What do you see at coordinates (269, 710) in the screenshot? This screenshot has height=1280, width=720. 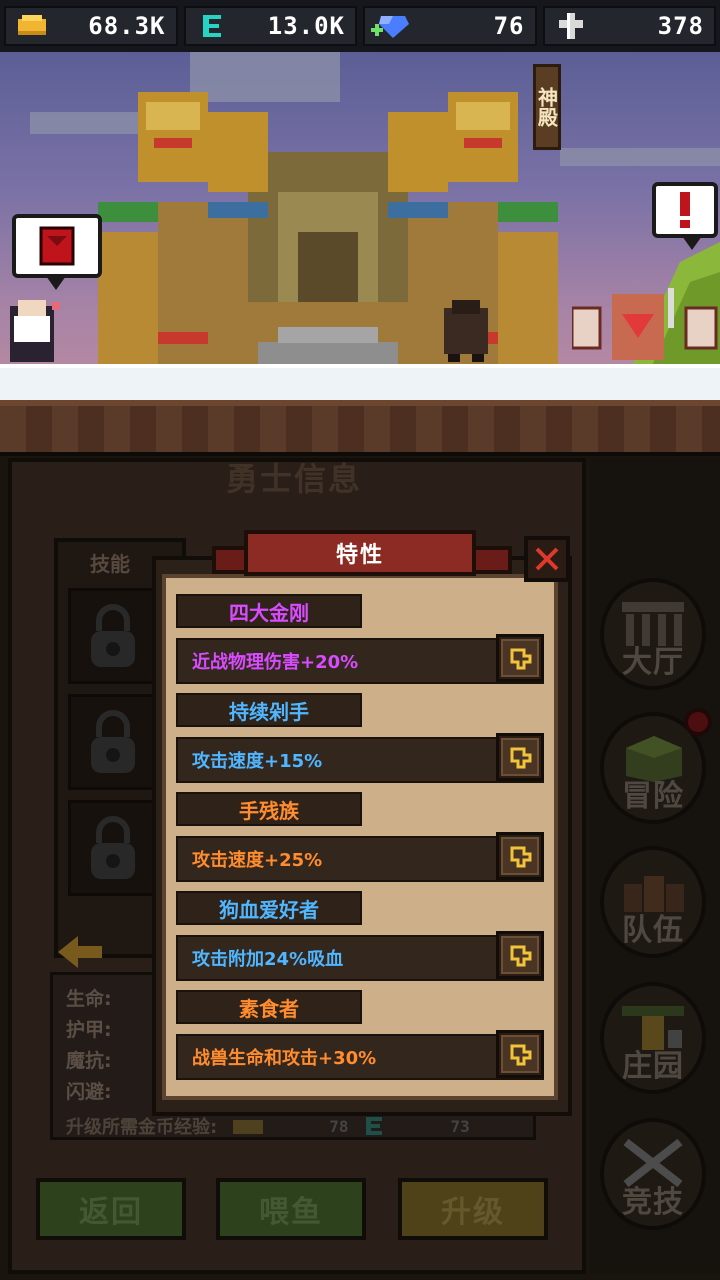 I see `trait-name: 持续剁手` at bounding box center [269, 710].